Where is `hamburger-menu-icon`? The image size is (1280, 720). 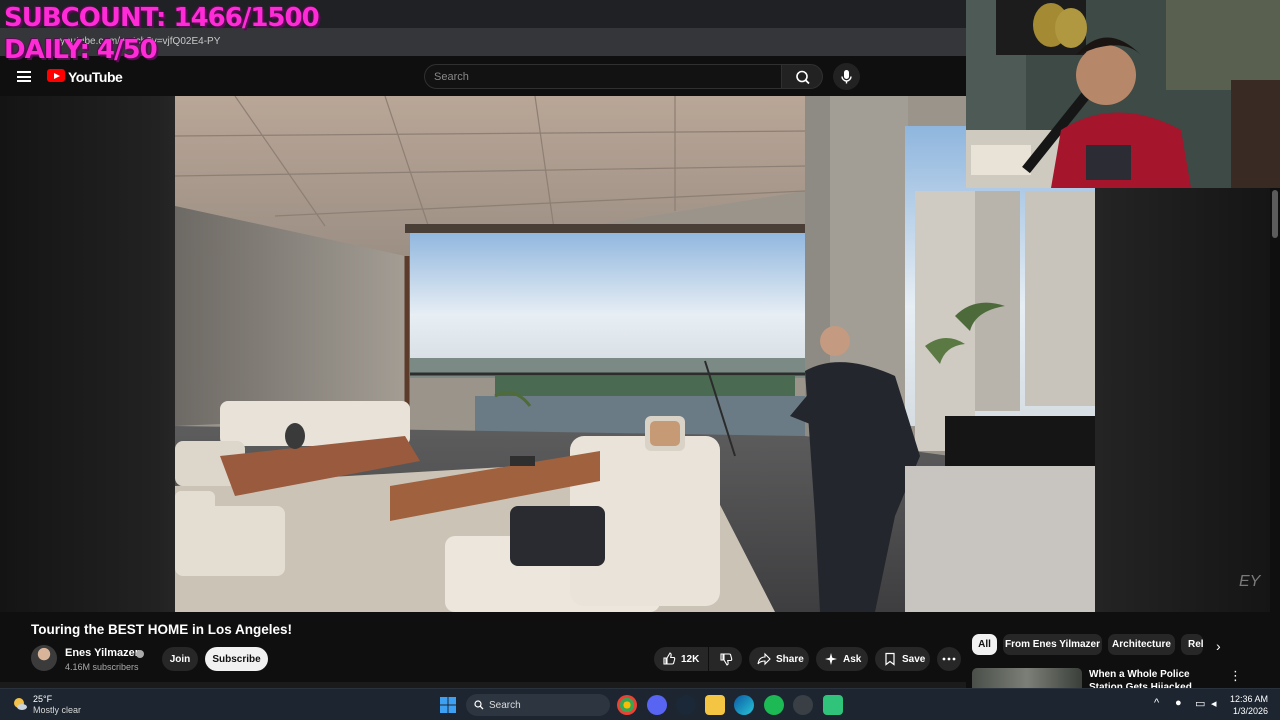 hamburger-menu-icon is located at coordinates (24, 76).